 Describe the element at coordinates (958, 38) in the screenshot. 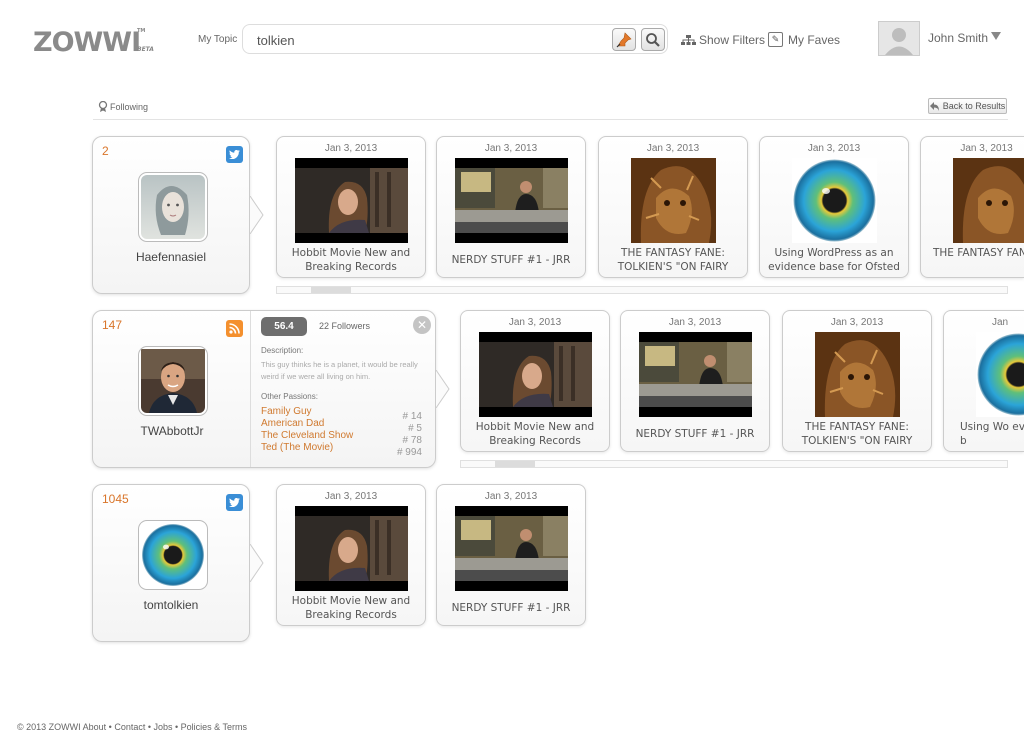

I see `user-name: John Smith` at that location.